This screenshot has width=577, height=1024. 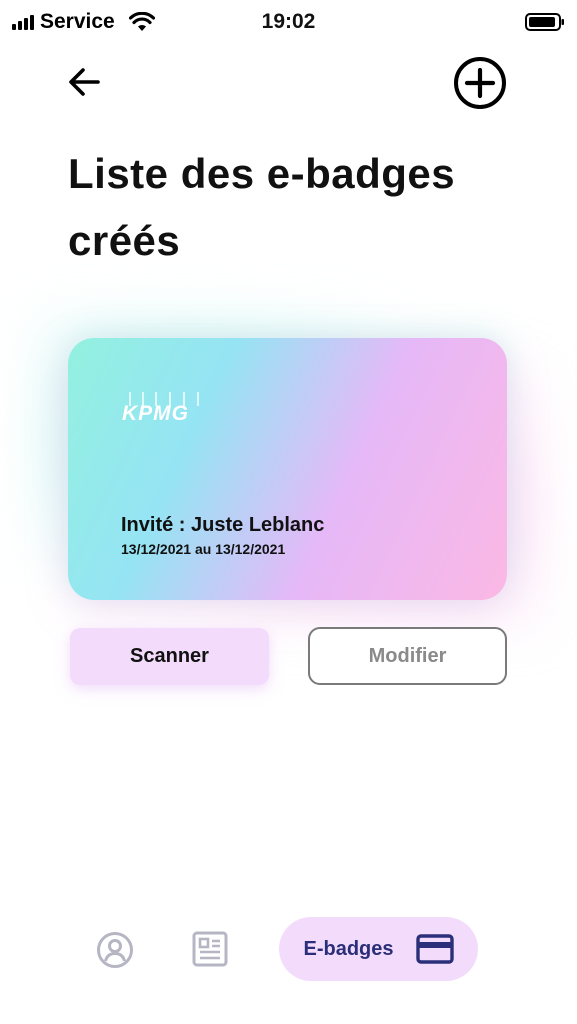 I want to click on document-icon, so click(x=210, y=949).